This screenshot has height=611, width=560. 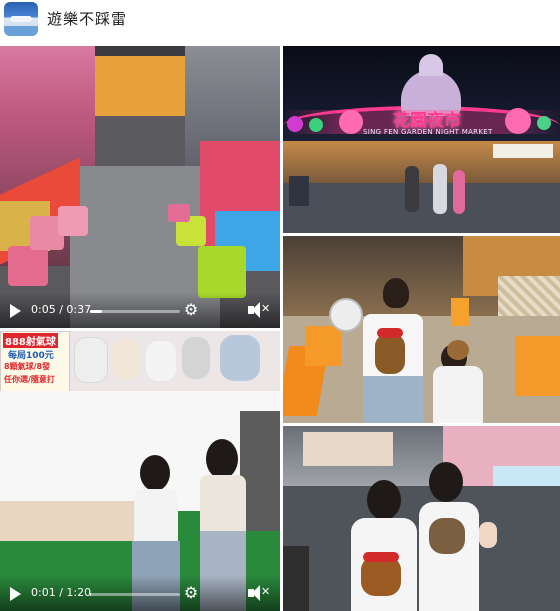 What do you see at coordinates (61, 592) in the screenshot?
I see `video-time: 0:01 / 1:20` at bounding box center [61, 592].